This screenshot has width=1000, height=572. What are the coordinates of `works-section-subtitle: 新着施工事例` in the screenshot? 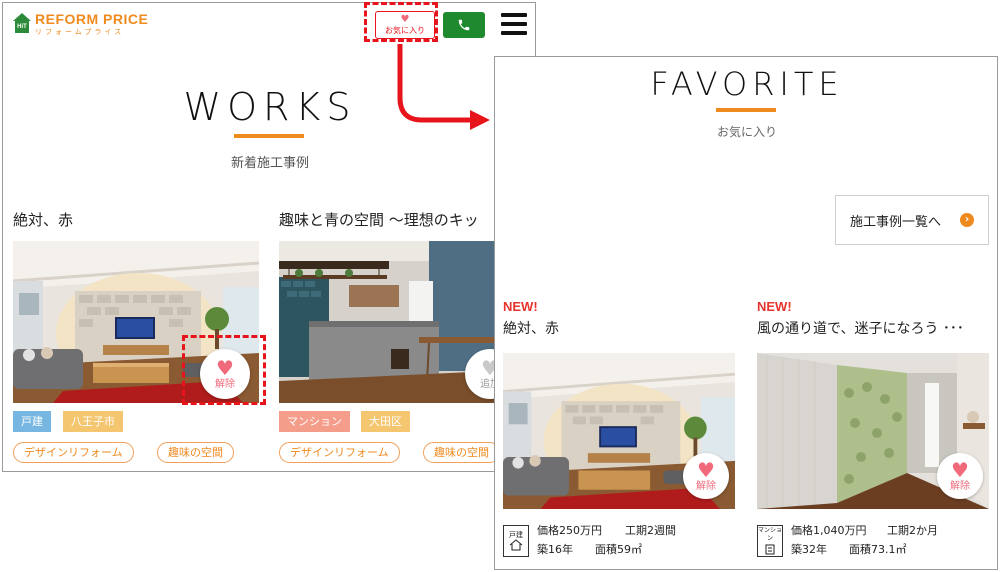 It's located at (269, 163).